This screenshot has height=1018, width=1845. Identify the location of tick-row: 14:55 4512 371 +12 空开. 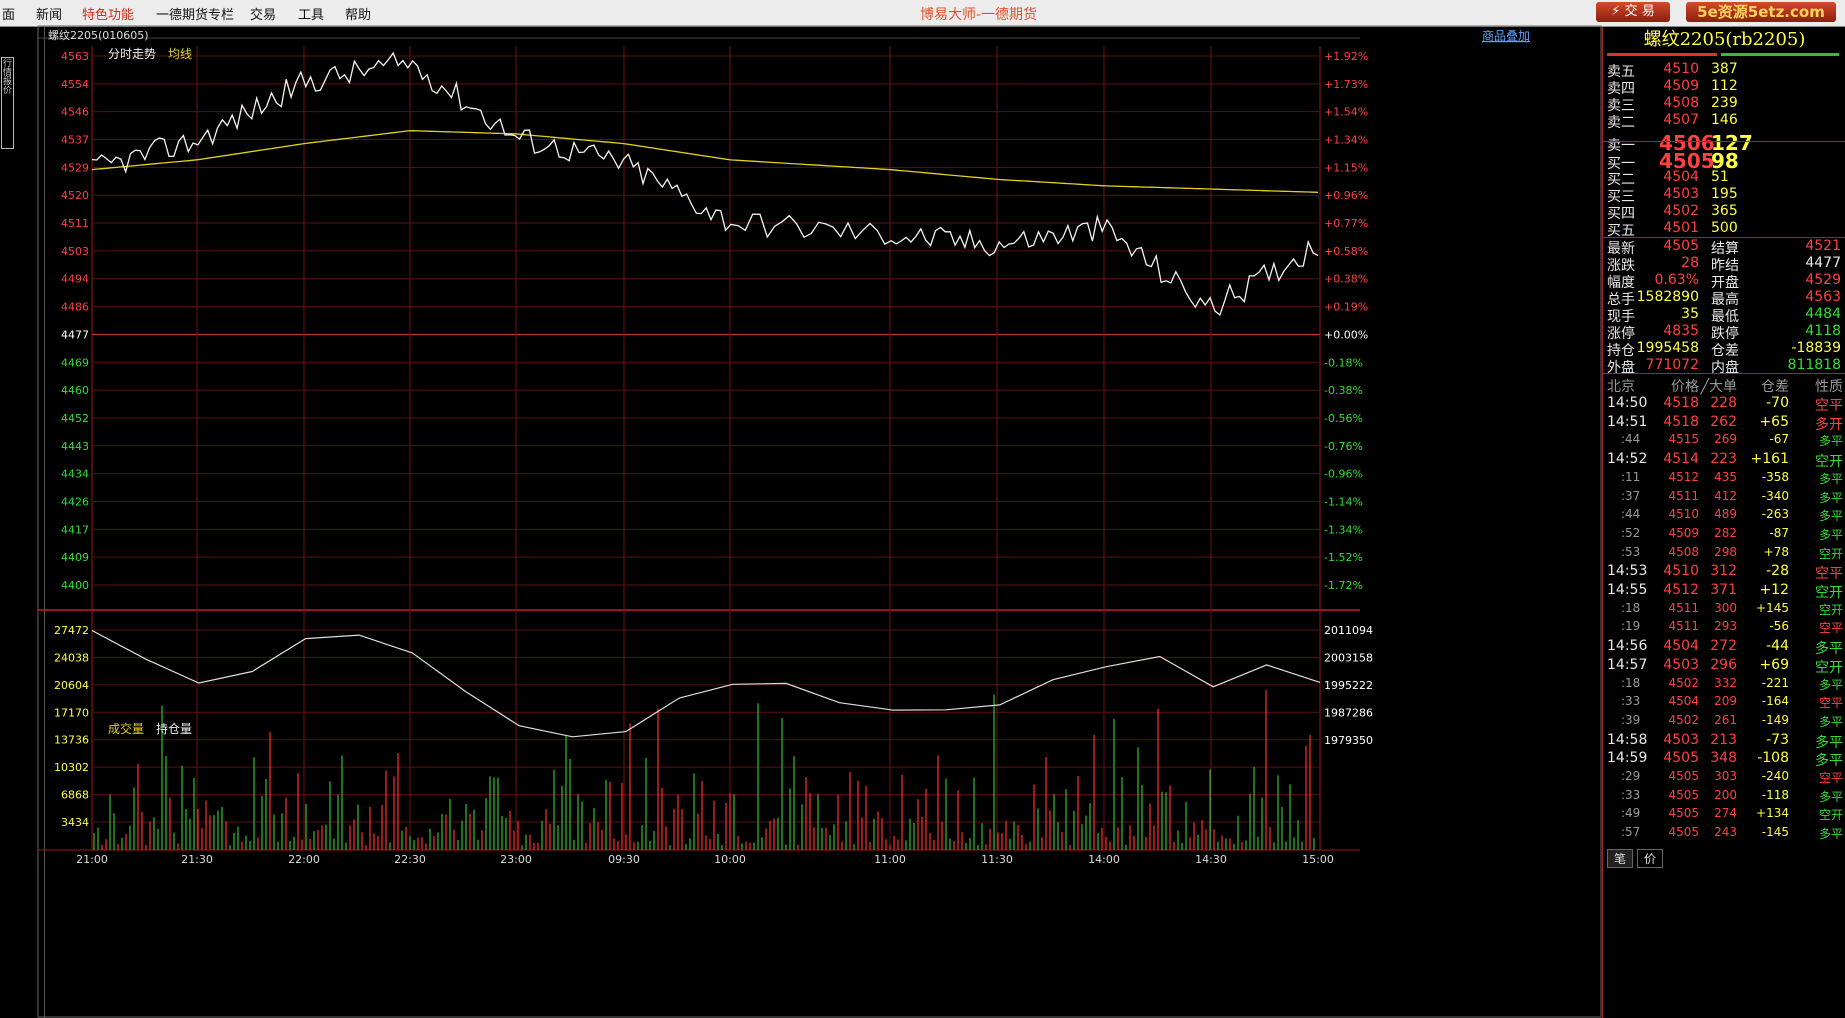
(1724, 592).